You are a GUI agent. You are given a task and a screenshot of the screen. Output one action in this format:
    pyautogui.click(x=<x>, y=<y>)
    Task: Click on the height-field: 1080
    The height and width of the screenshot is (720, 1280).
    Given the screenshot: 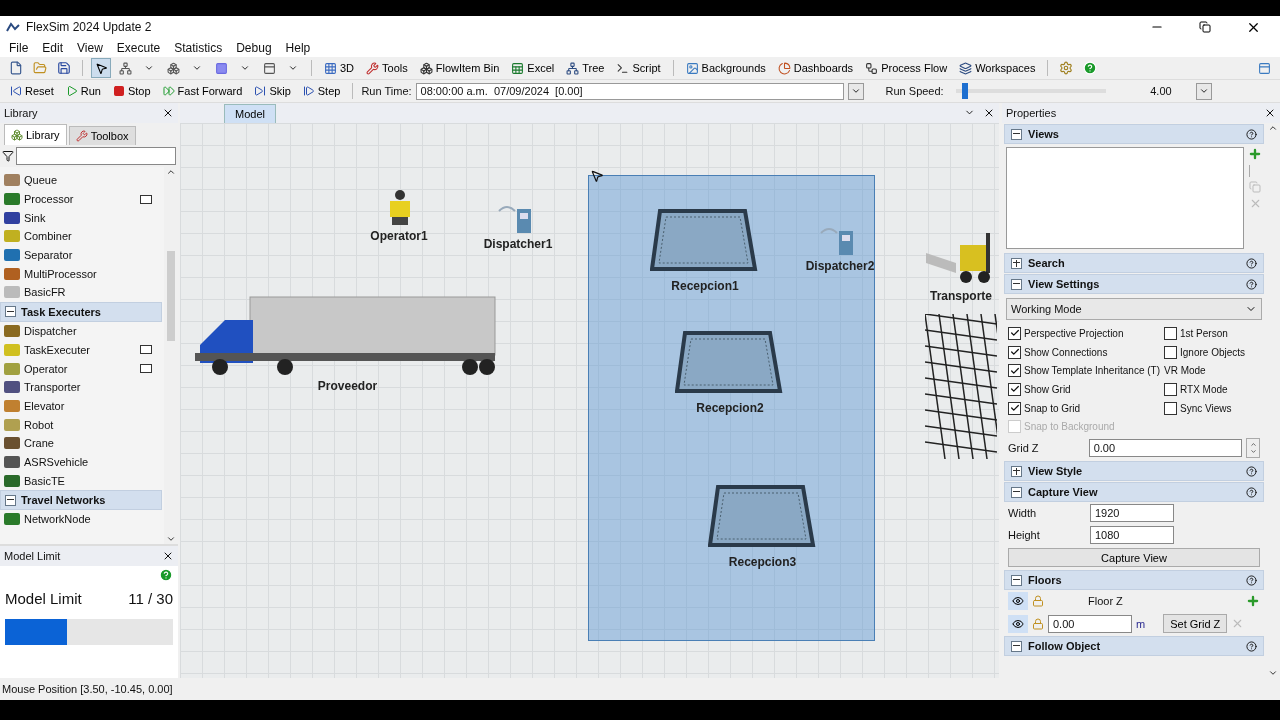 What is the action you would take?
    pyautogui.click(x=1132, y=535)
    